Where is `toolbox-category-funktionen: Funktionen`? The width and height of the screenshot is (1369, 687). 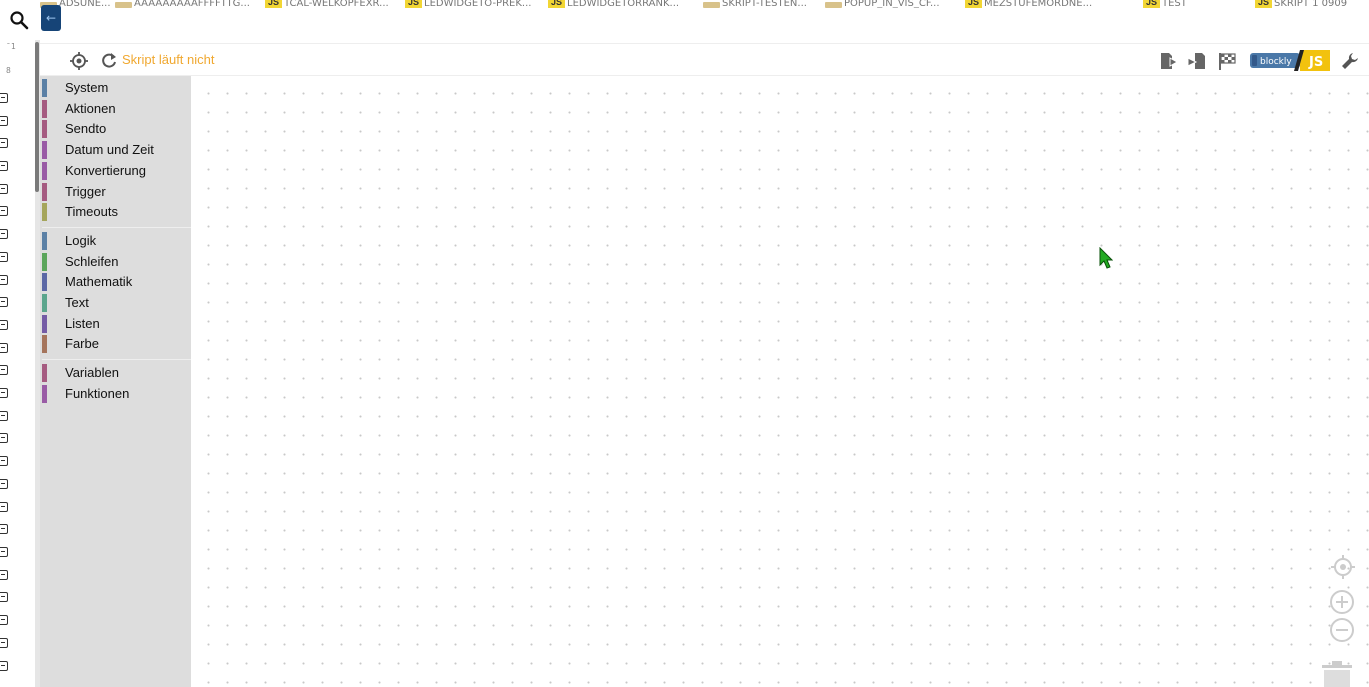
toolbox-category-funktionen: Funktionen is located at coordinates (116, 394).